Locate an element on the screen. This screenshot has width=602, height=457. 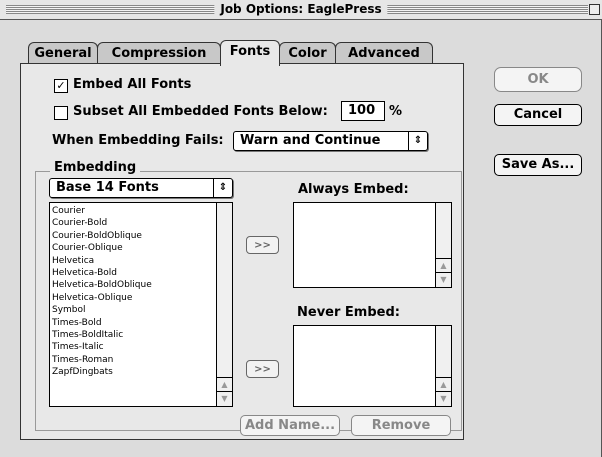
percent-unit: % is located at coordinates (396, 111).